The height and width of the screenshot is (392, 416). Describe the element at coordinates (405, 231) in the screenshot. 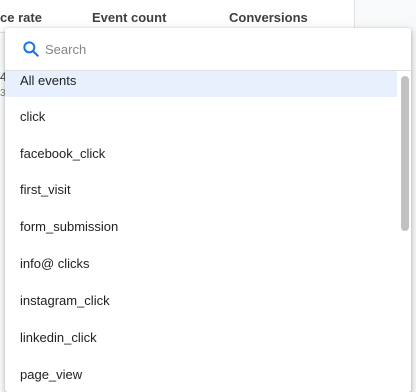

I see `dropdown-scrollbar` at that location.